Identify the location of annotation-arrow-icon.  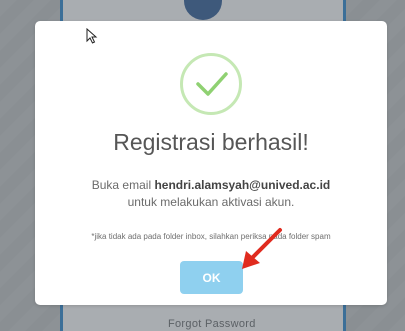
(262, 248).